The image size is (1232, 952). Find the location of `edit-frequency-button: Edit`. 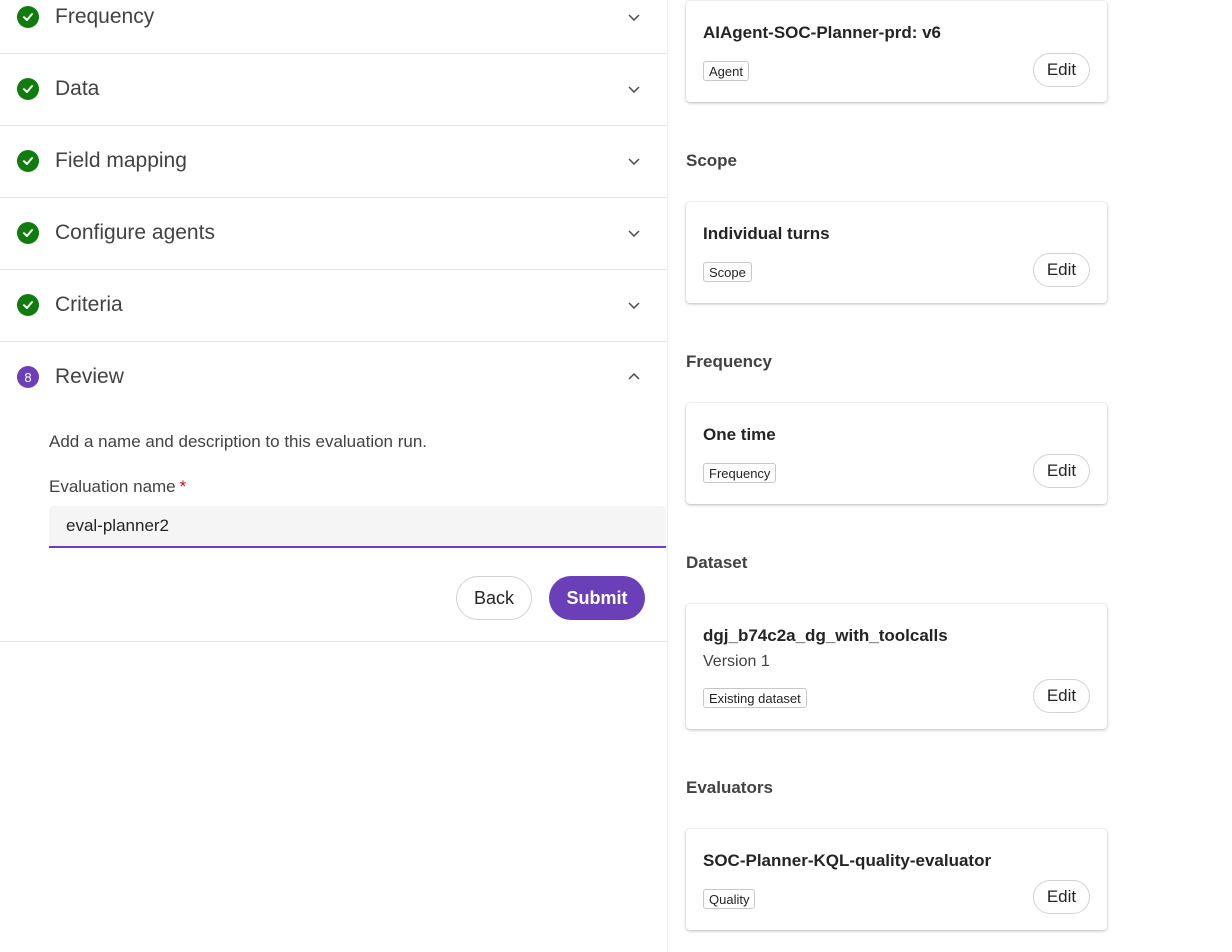

edit-frequency-button: Edit is located at coordinates (1061, 471).